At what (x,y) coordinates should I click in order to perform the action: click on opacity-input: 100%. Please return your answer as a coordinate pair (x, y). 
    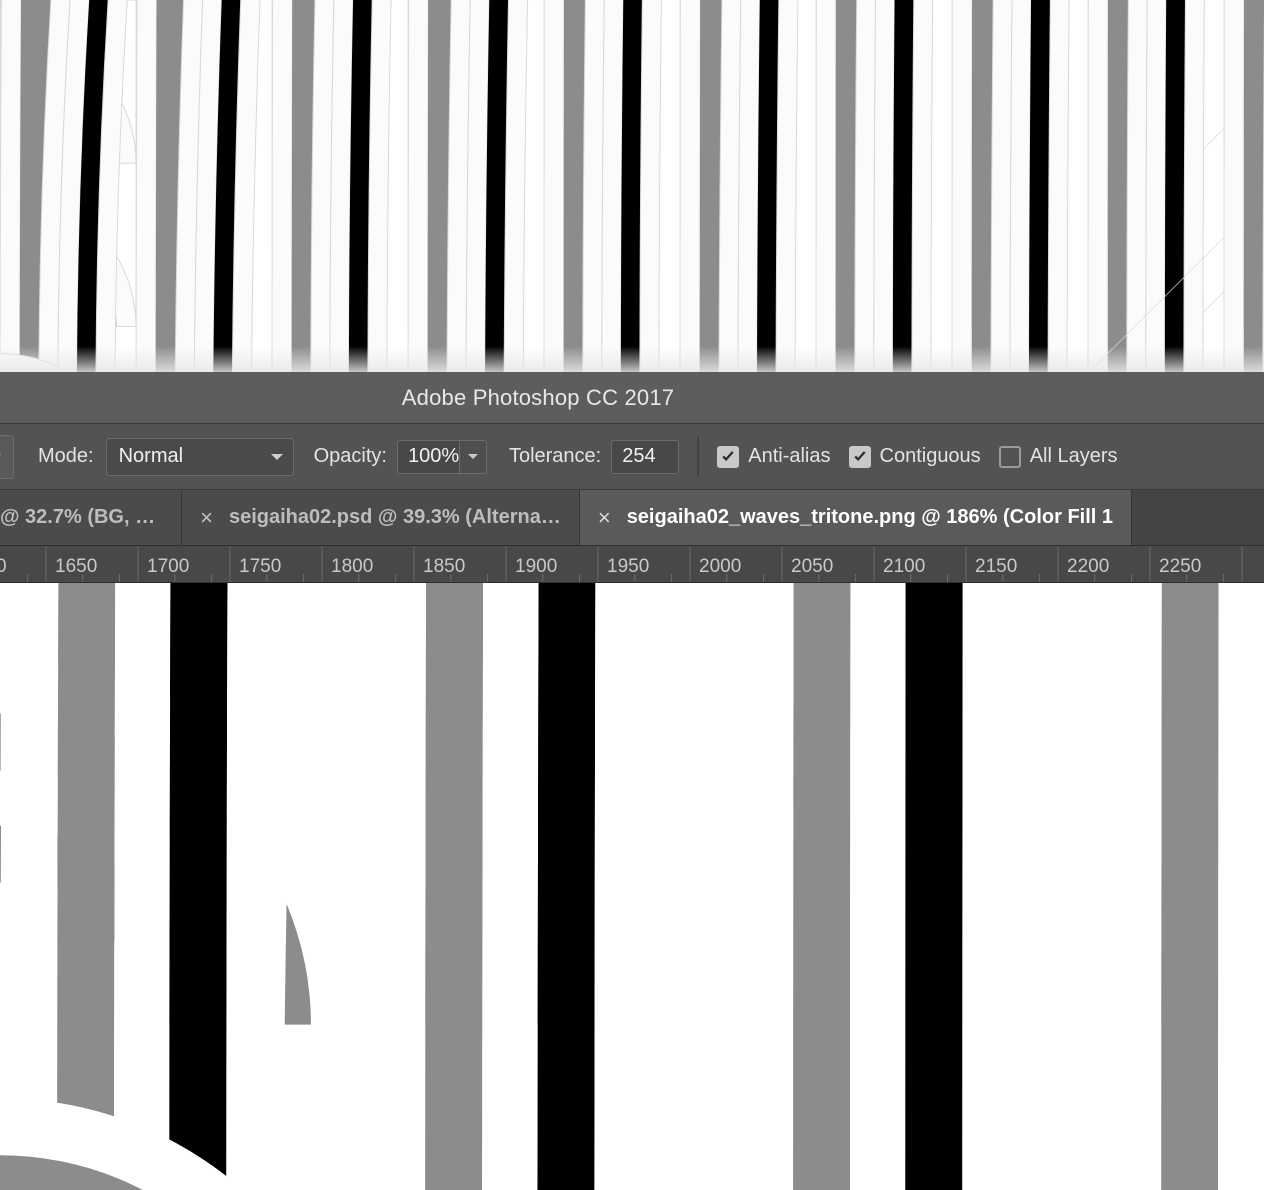
    Looking at the image, I should click on (428, 456).